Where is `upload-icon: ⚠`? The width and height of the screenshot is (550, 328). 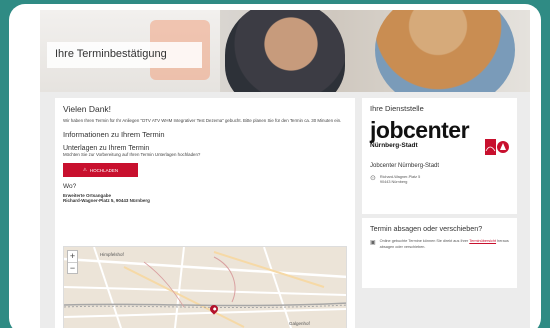 upload-icon: ⚠ is located at coordinates (84, 169).